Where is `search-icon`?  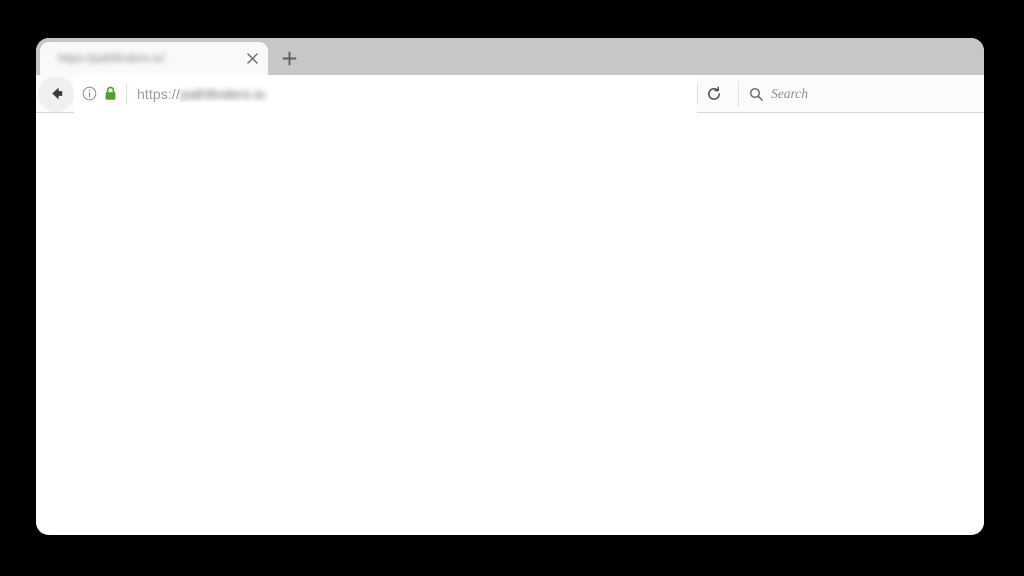
search-icon is located at coordinates (756, 94).